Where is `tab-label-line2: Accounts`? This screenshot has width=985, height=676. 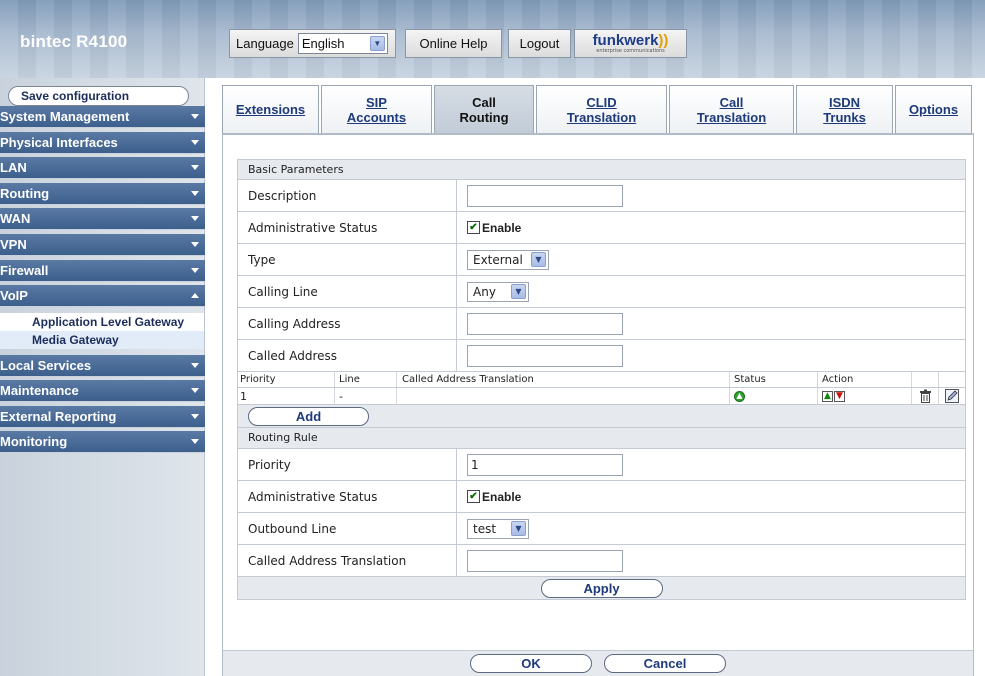
tab-label-line2: Accounts is located at coordinates (376, 117).